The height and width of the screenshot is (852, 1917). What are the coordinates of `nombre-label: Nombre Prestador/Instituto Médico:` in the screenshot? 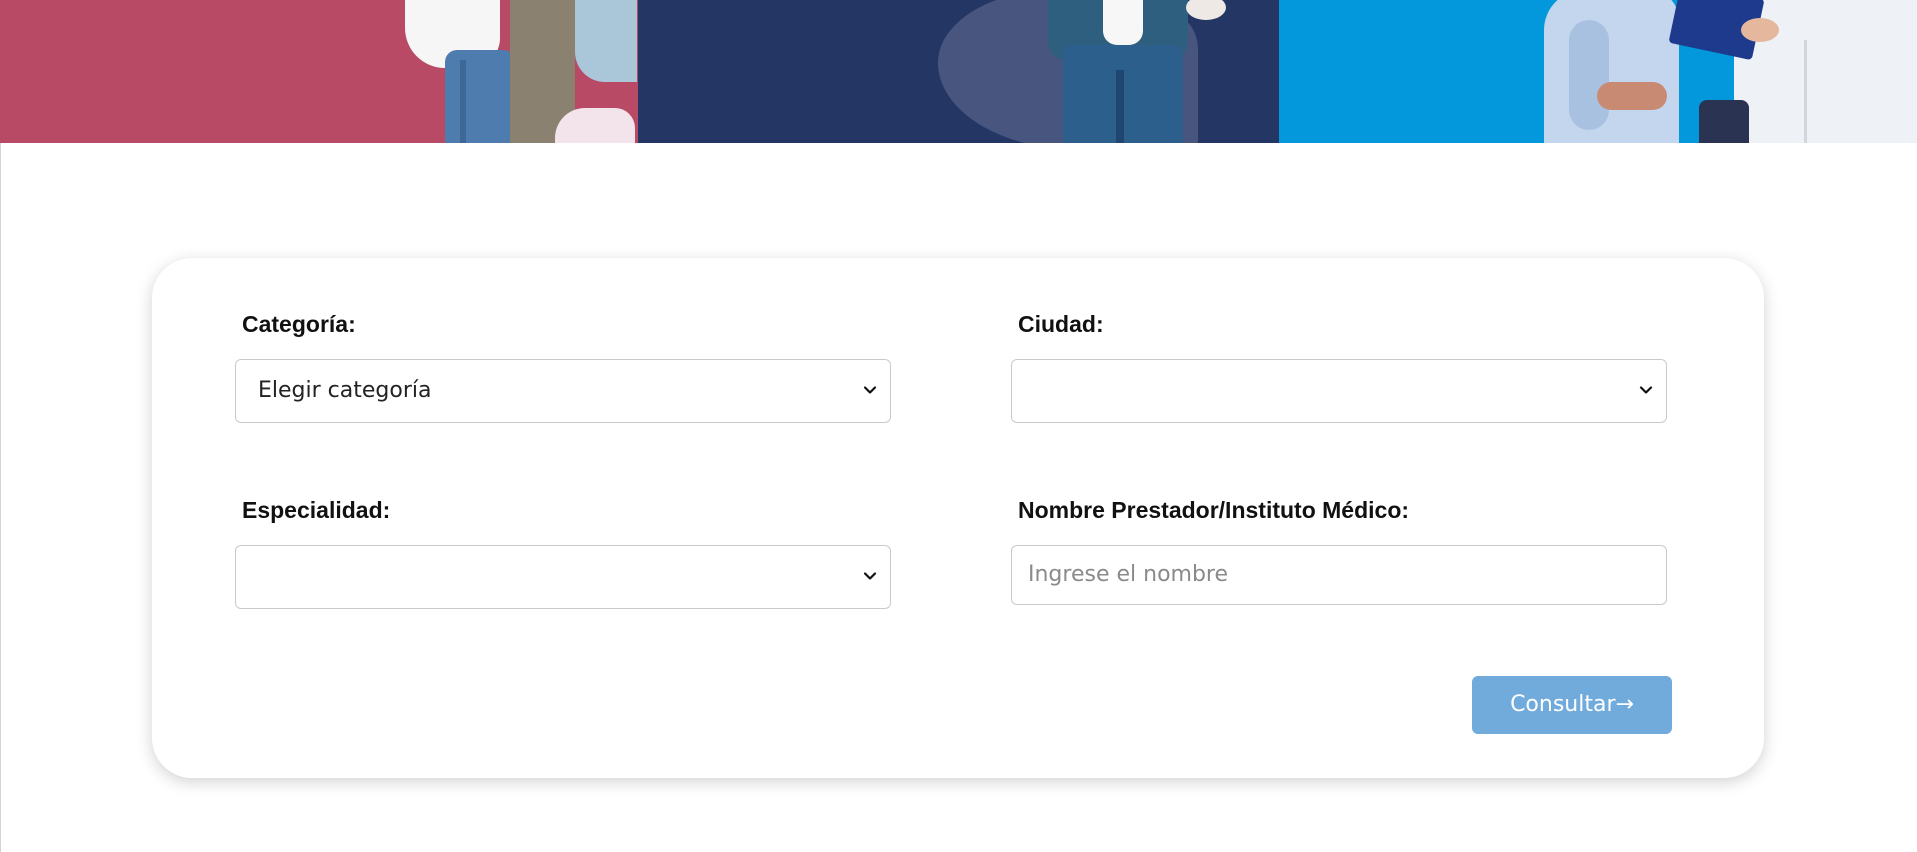 It's located at (1214, 510).